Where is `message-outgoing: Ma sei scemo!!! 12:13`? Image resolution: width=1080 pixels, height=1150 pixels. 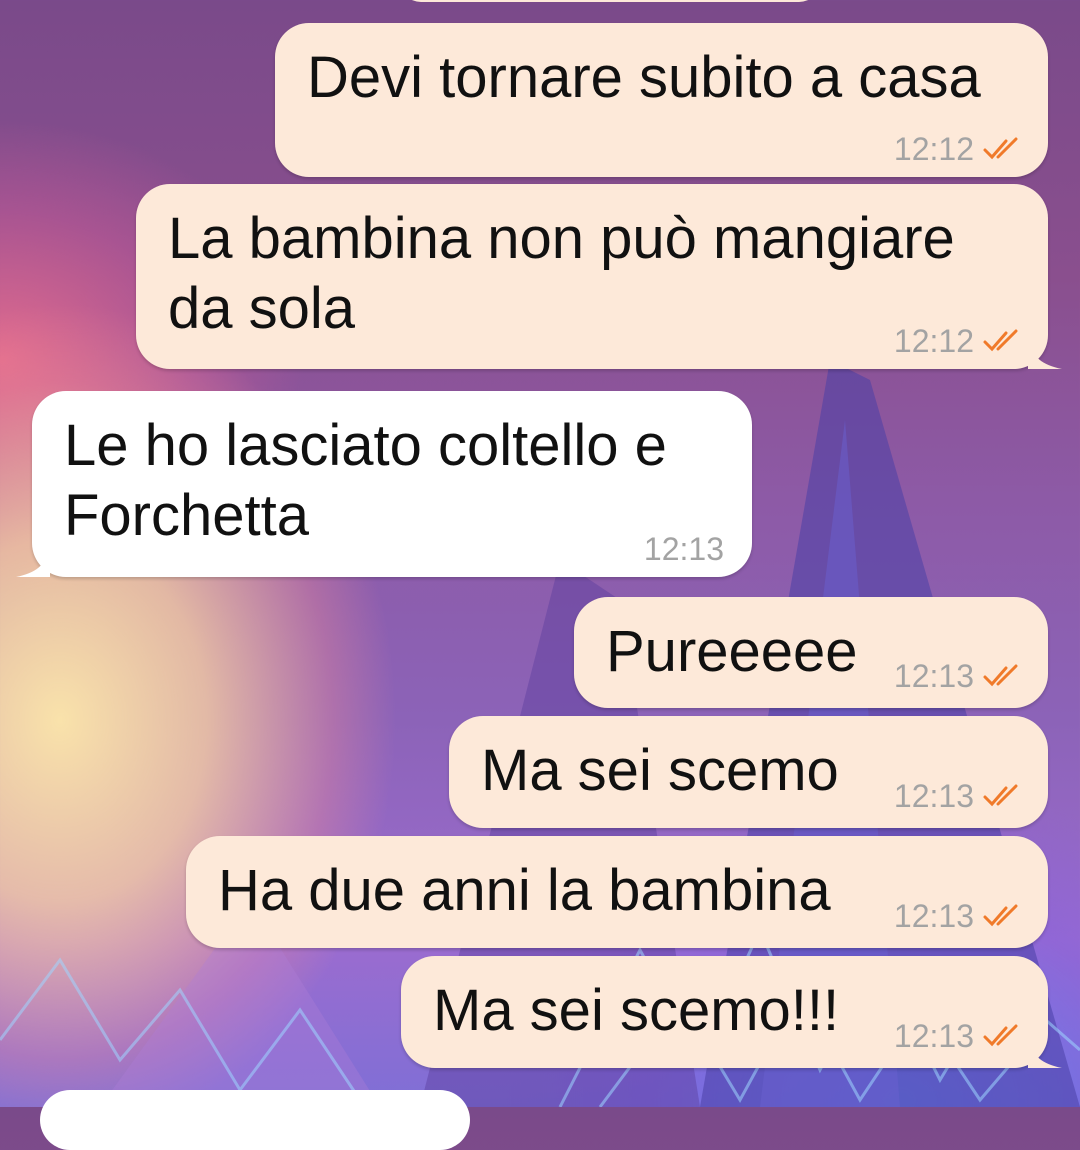
message-outgoing: Ma sei scemo!!! 12:13 is located at coordinates (731, 1012).